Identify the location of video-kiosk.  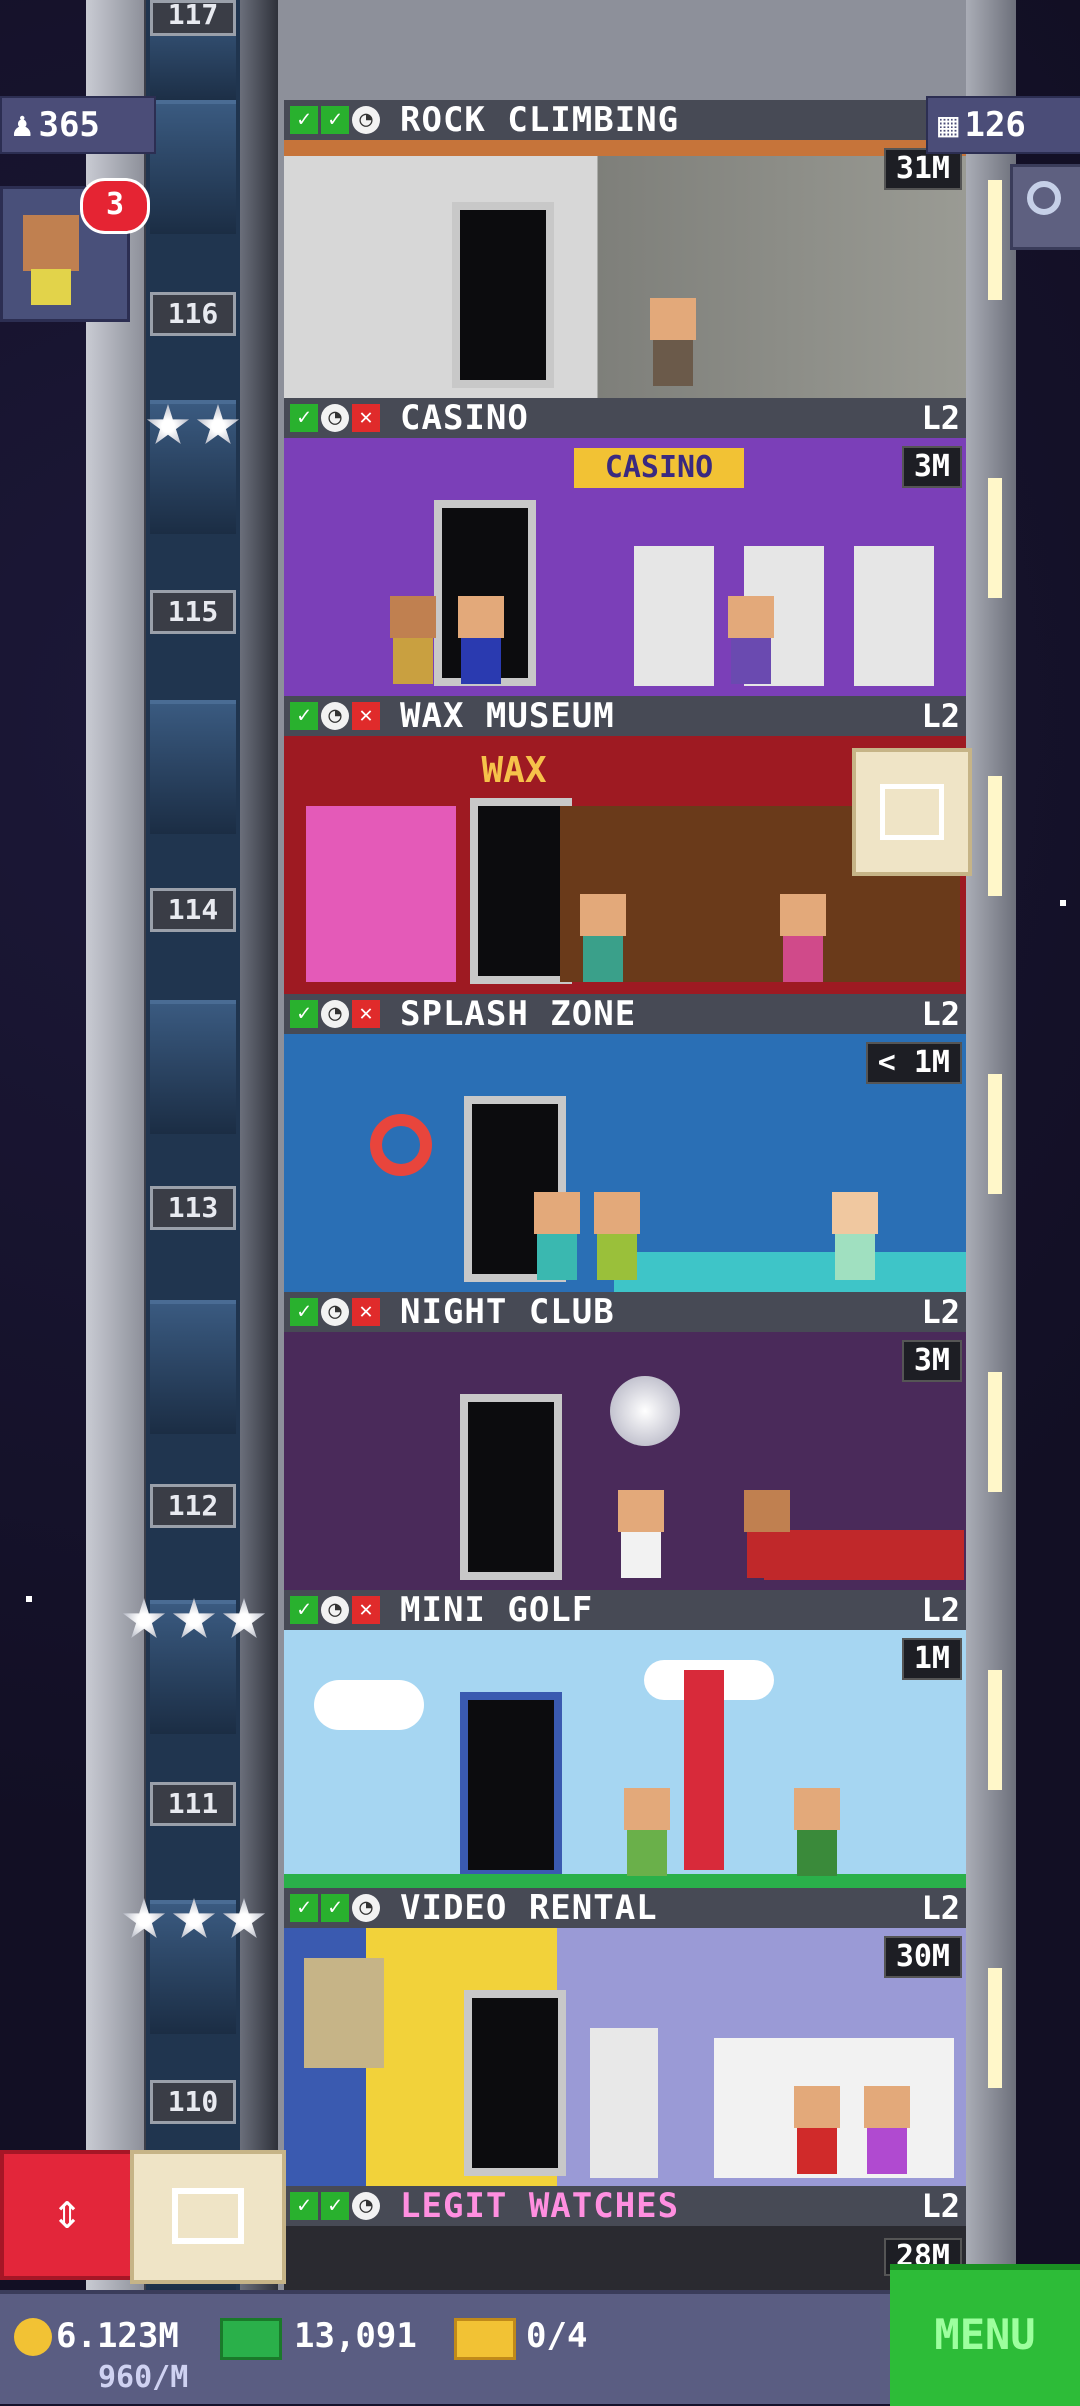
(624, 2103).